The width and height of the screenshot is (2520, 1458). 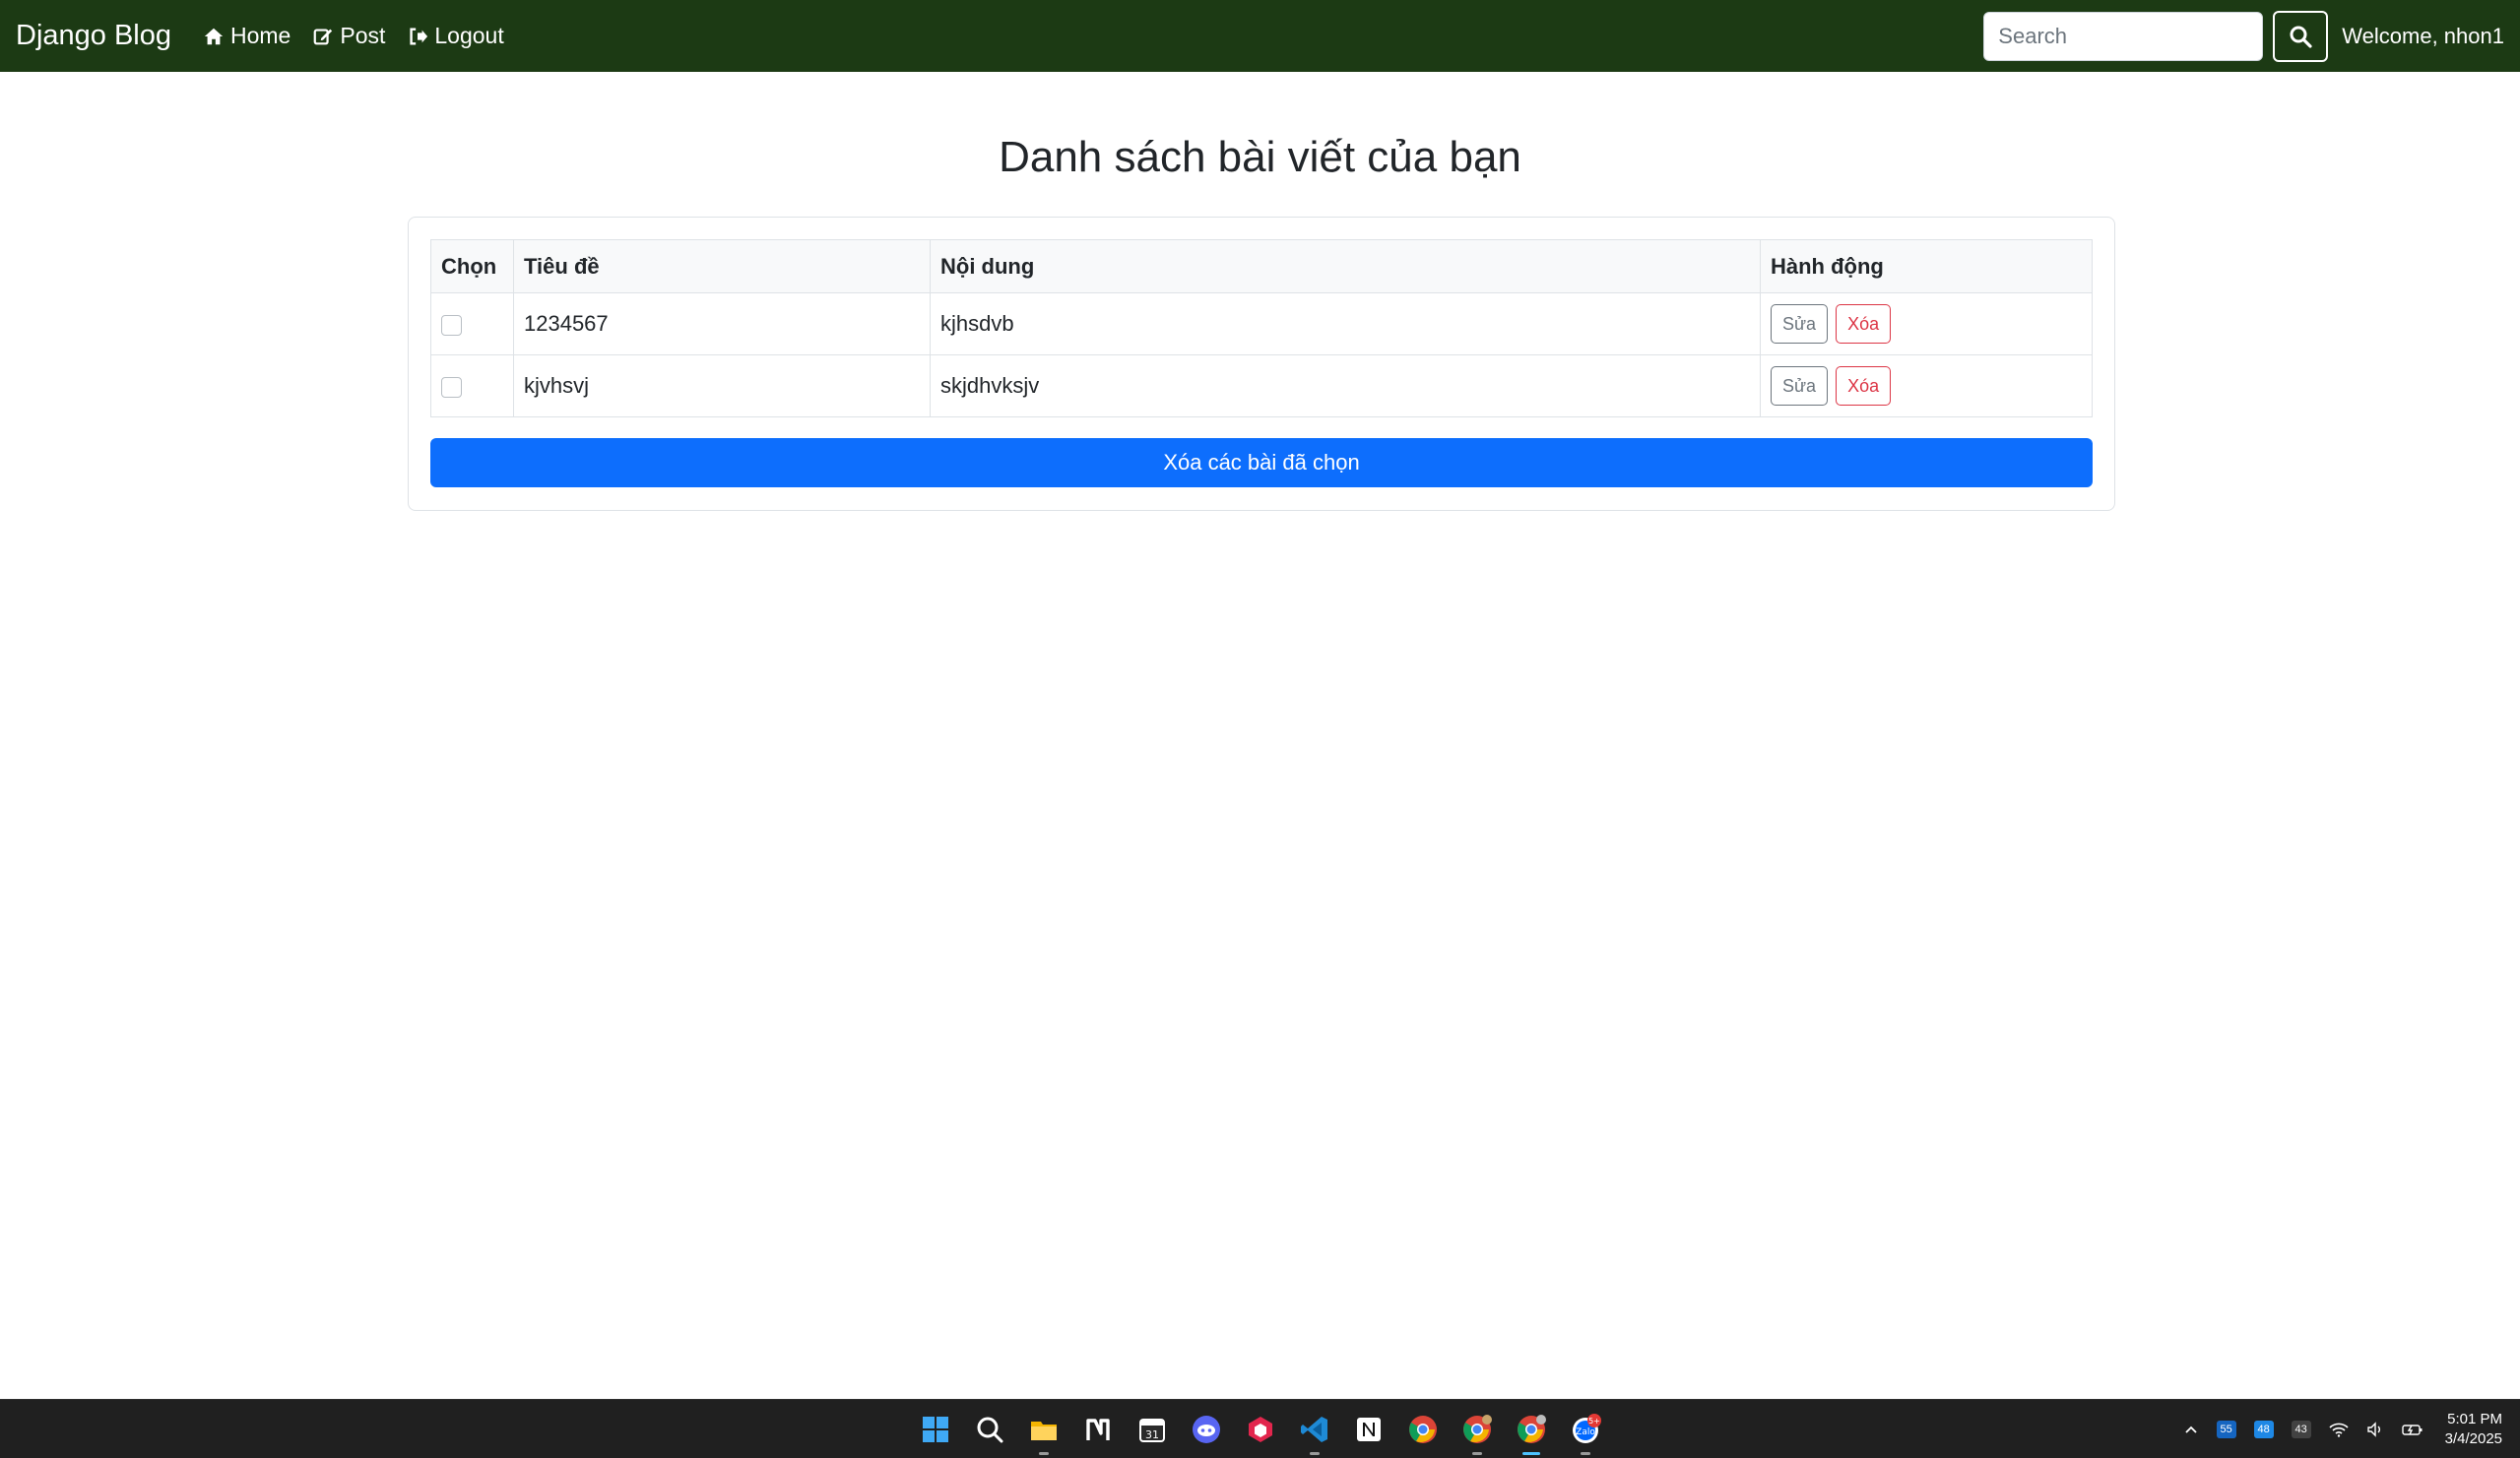 What do you see at coordinates (1594, 1421) in the screenshot?
I see `zalo-badge: 5+` at bounding box center [1594, 1421].